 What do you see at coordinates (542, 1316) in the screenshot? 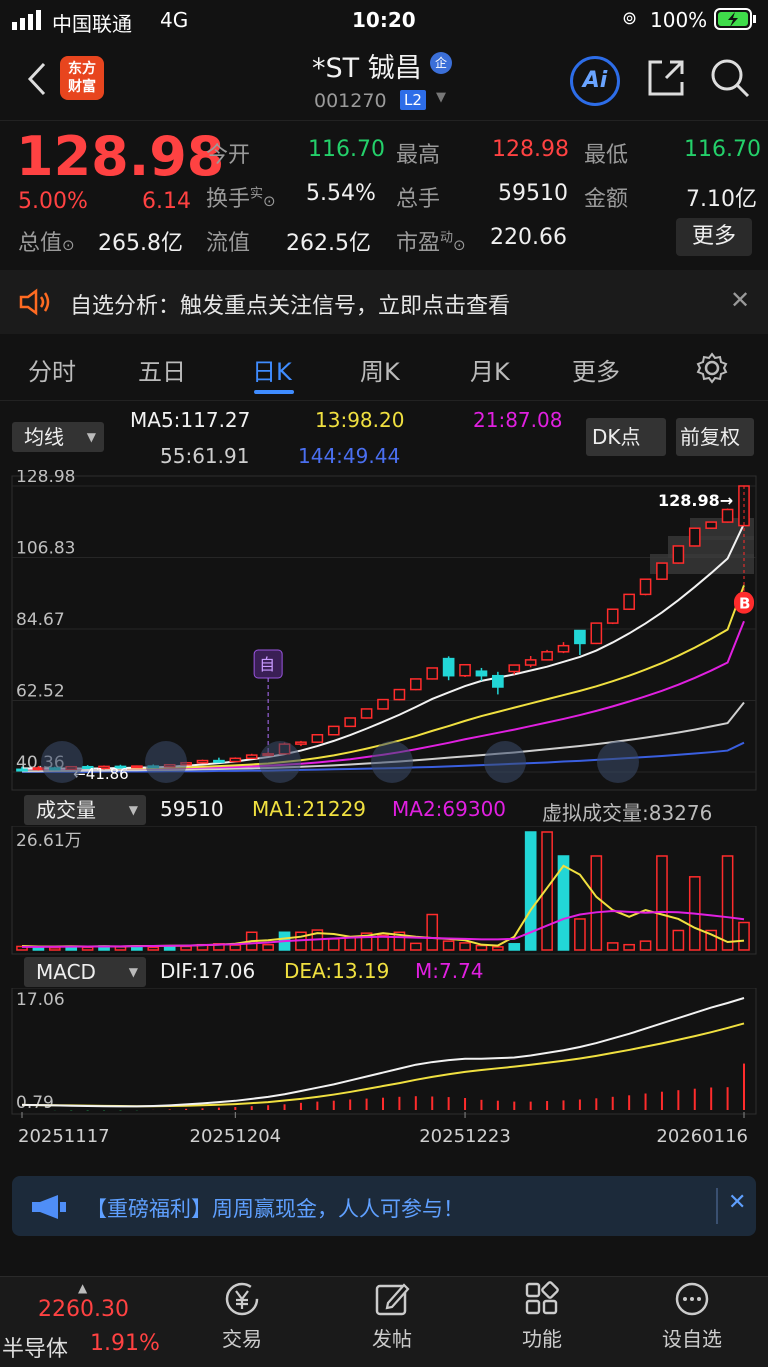
I see `functions-button: 功能` at bounding box center [542, 1316].